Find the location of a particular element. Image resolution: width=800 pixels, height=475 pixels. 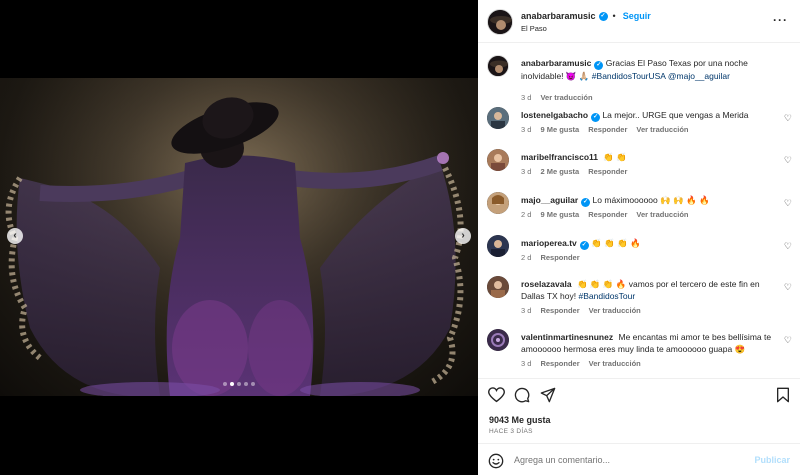

comment-body: 👏 👏 is located at coordinates (615, 157).